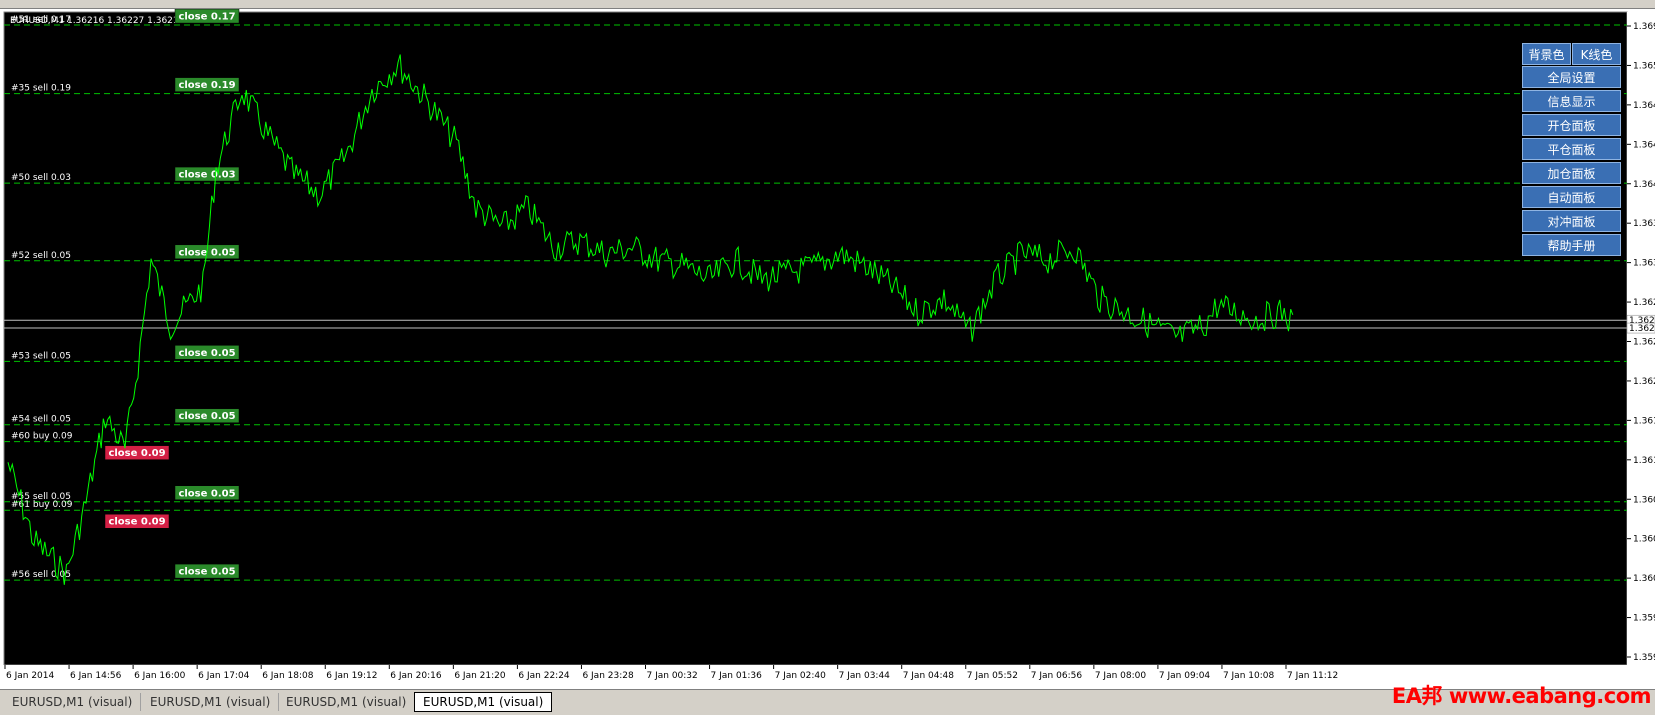  What do you see at coordinates (416, 676) in the screenshot?
I see `x-tick-label: 6 Jan 20:16` at bounding box center [416, 676].